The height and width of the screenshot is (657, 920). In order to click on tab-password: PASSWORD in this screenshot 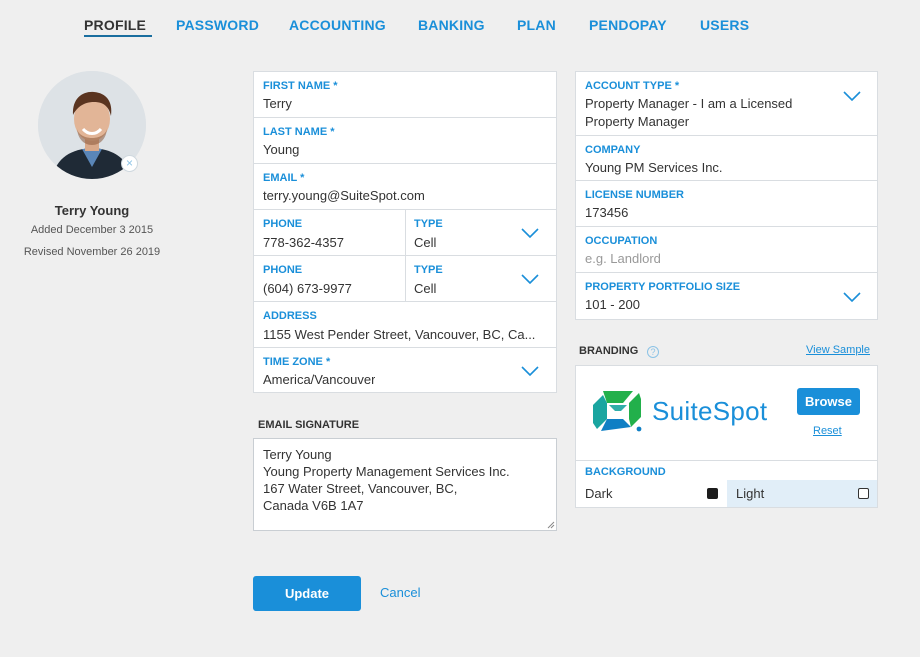, I will do `click(217, 25)`.